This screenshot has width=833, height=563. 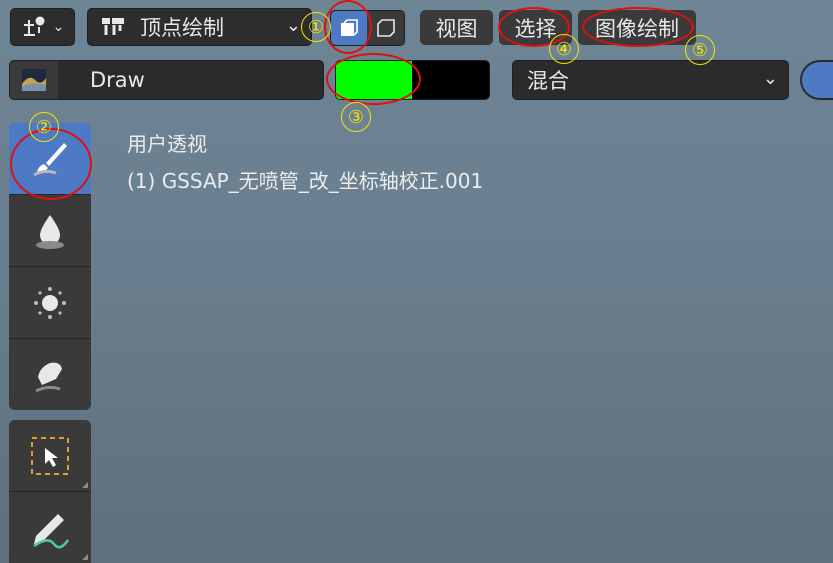 What do you see at coordinates (117, 80) in the screenshot?
I see `brush-name: Draw` at bounding box center [117, 80].